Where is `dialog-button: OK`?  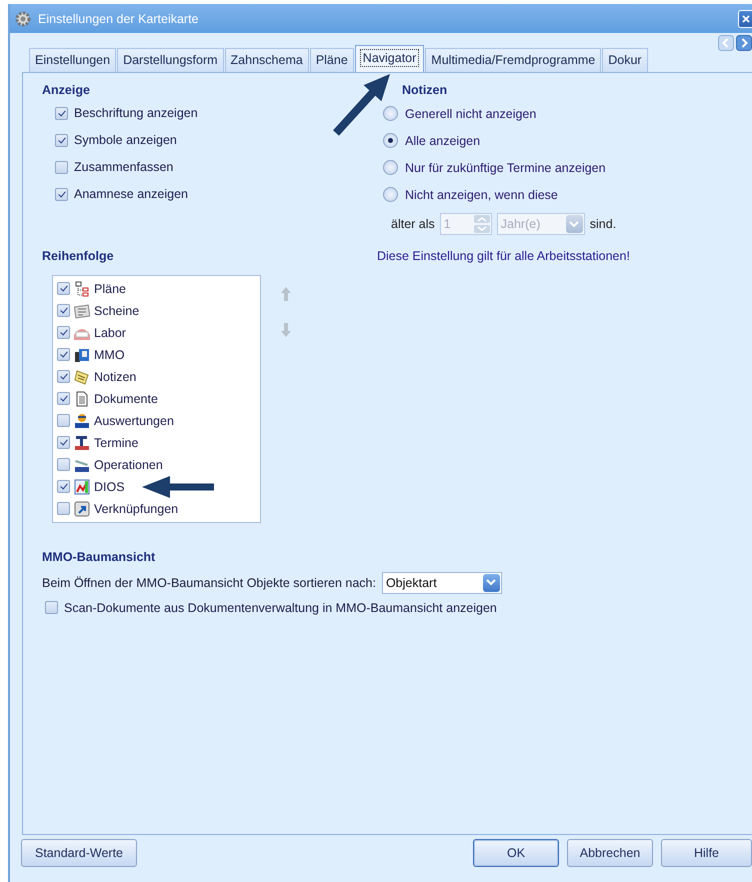
dialog-button: OK is located at coordinates (516, 853).